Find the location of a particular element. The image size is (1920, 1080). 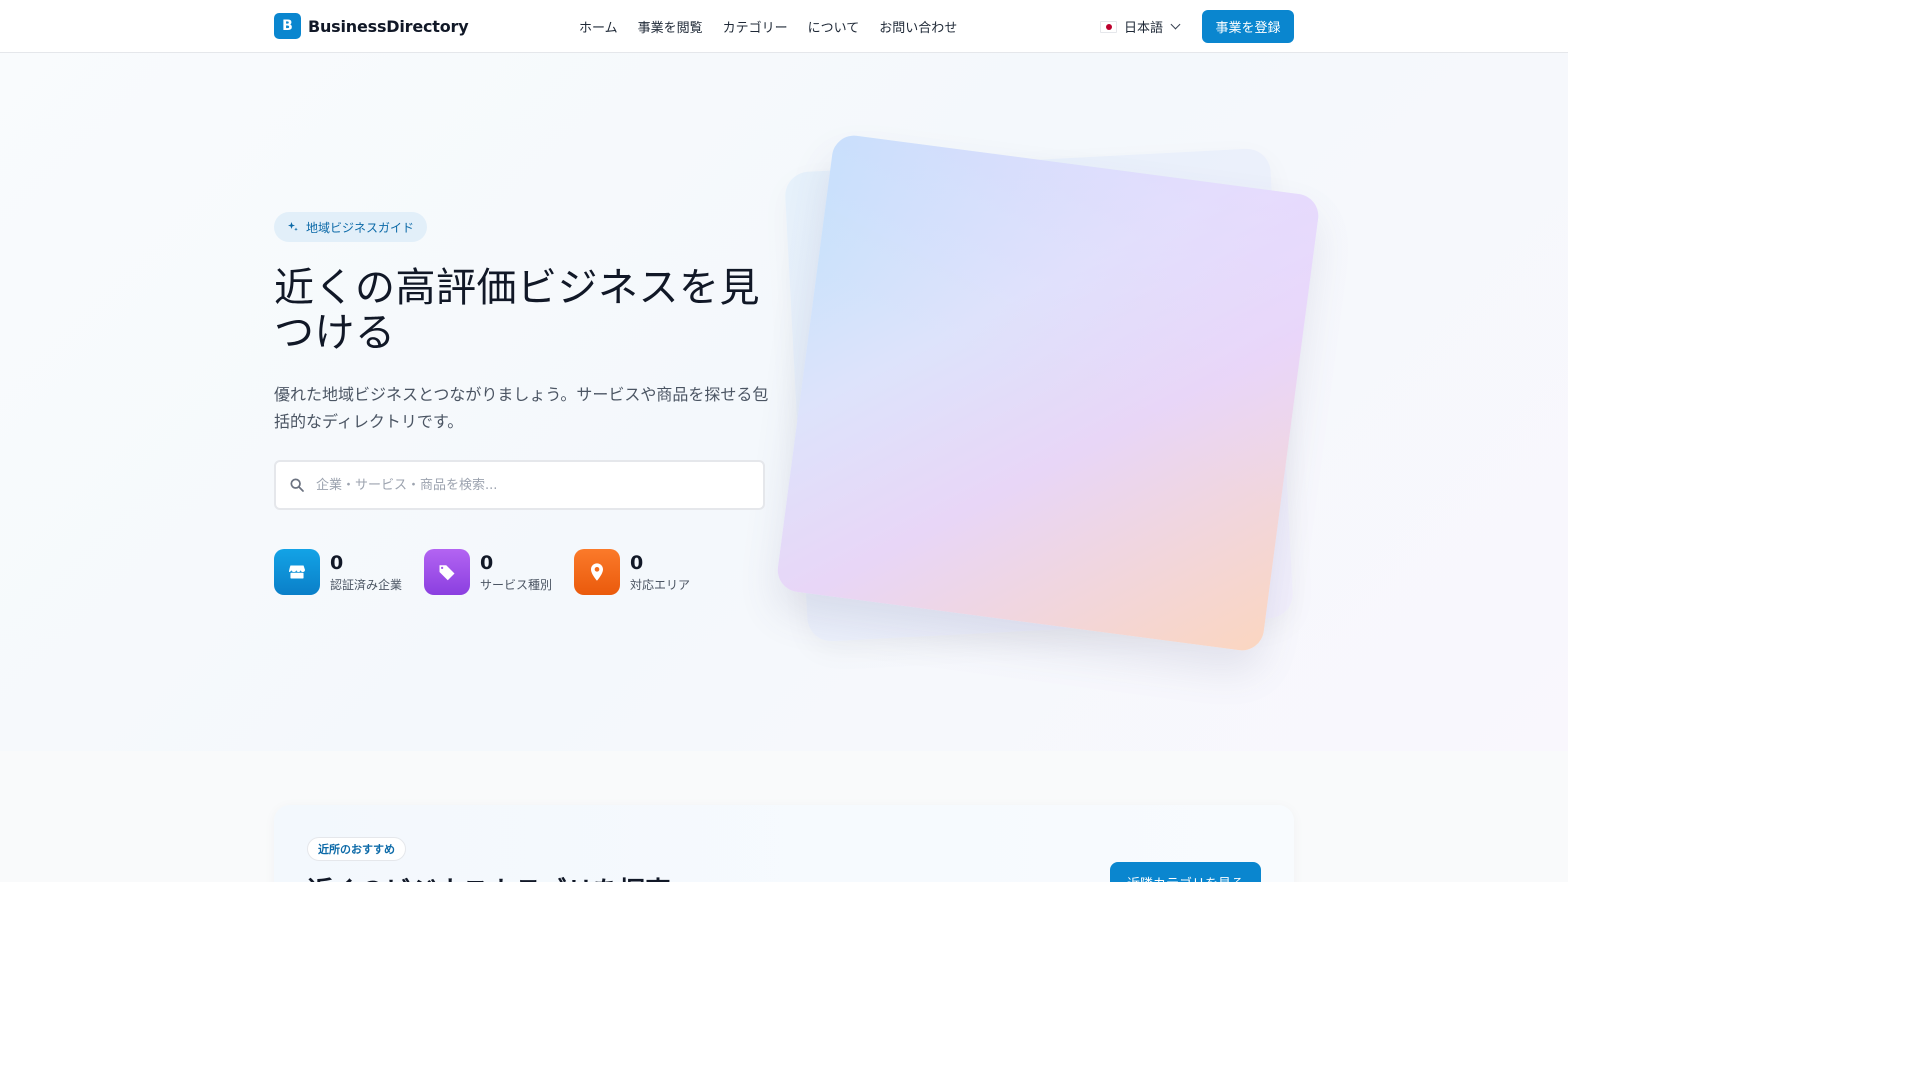

explore-card: 近所のおすすめ 近くのビジネスカテゴリを探索 近隣カテゴリを見る is located at coordinates (784, 843).